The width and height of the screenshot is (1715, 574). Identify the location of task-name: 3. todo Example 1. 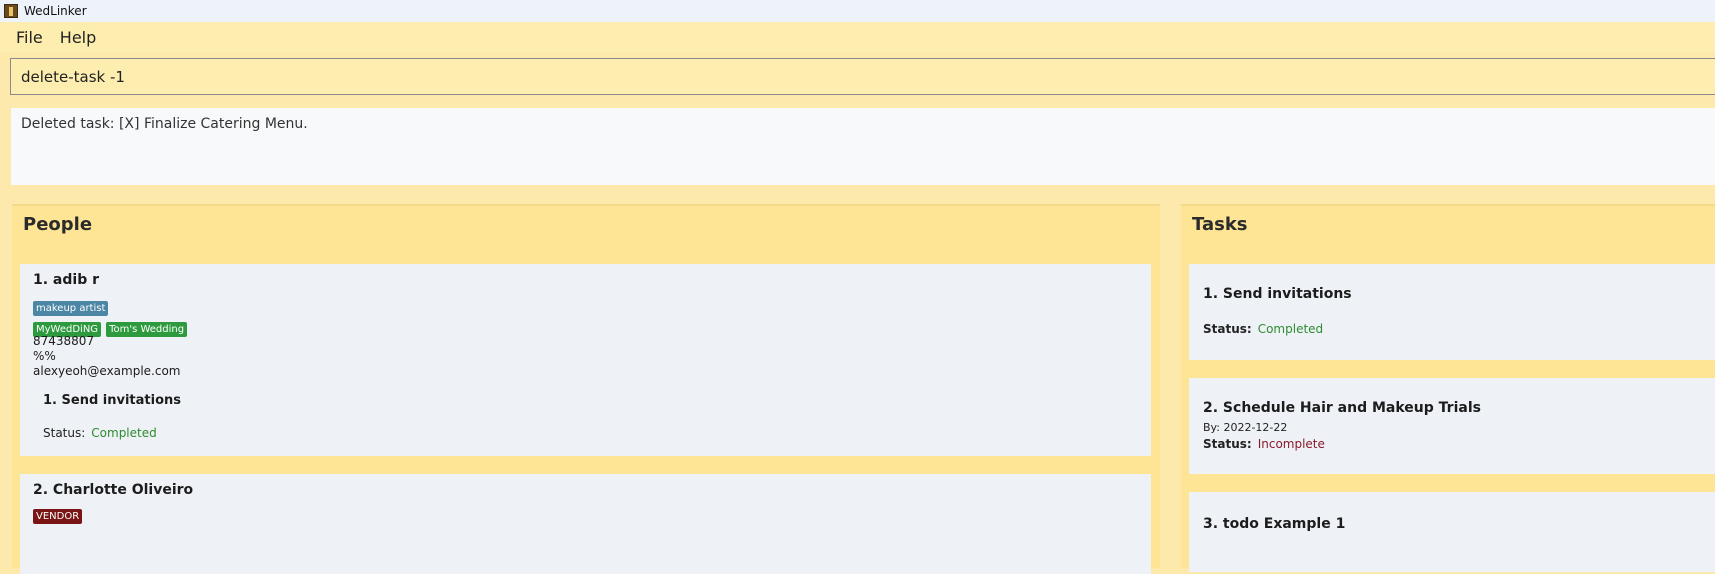
(1274, 524).